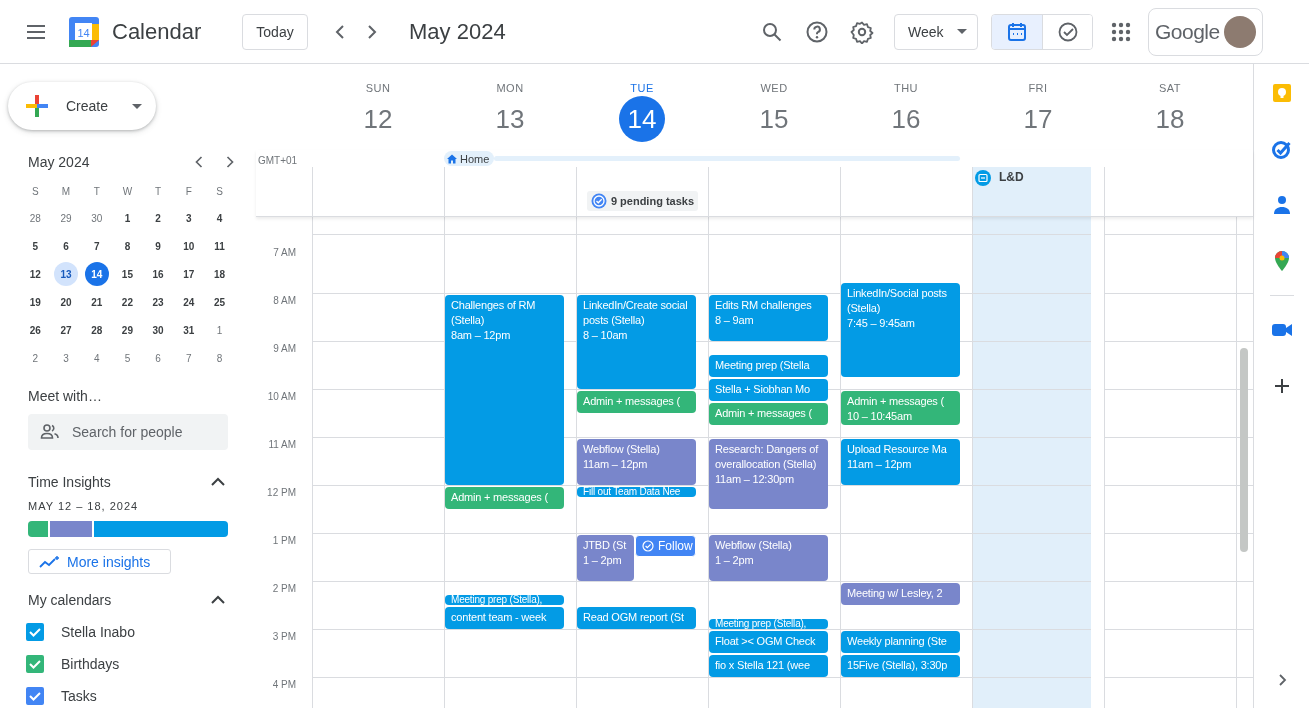  What do you see at coordinates (1205, 31) in the screenshot?
I see `account-button: Google` at bounding box center [1205, 31].